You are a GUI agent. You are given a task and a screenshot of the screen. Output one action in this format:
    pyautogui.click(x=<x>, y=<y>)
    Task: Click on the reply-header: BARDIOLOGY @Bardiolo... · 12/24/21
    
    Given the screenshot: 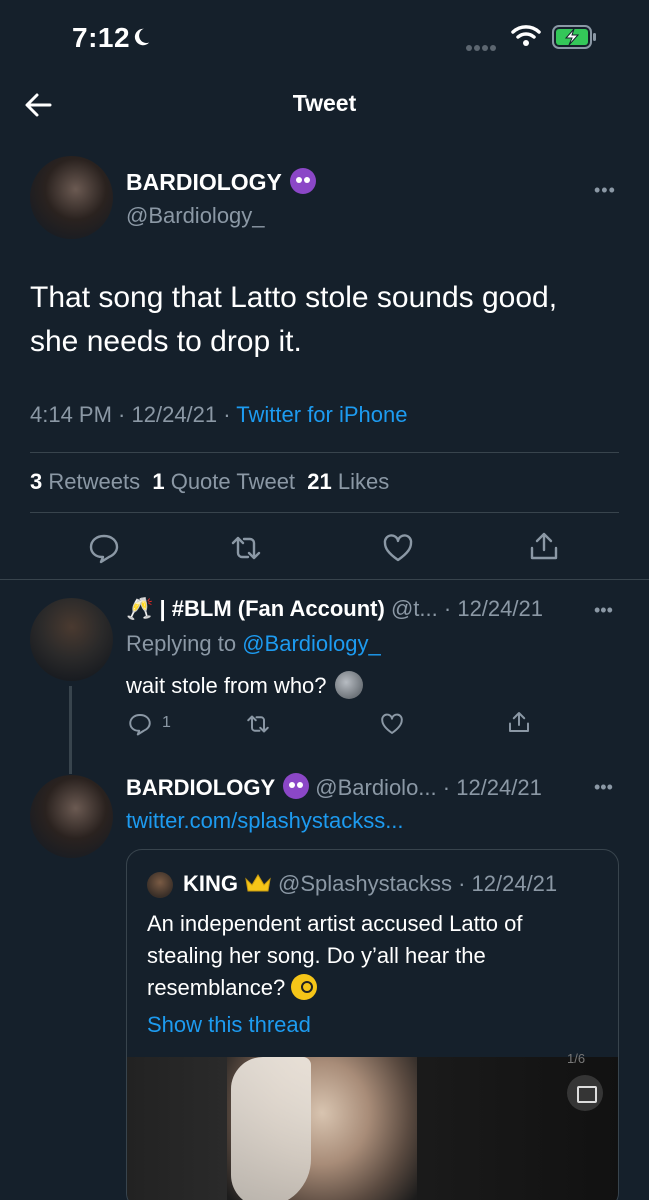 What is the action you would take?
    pyautogui.click(x=334, y=786)
    